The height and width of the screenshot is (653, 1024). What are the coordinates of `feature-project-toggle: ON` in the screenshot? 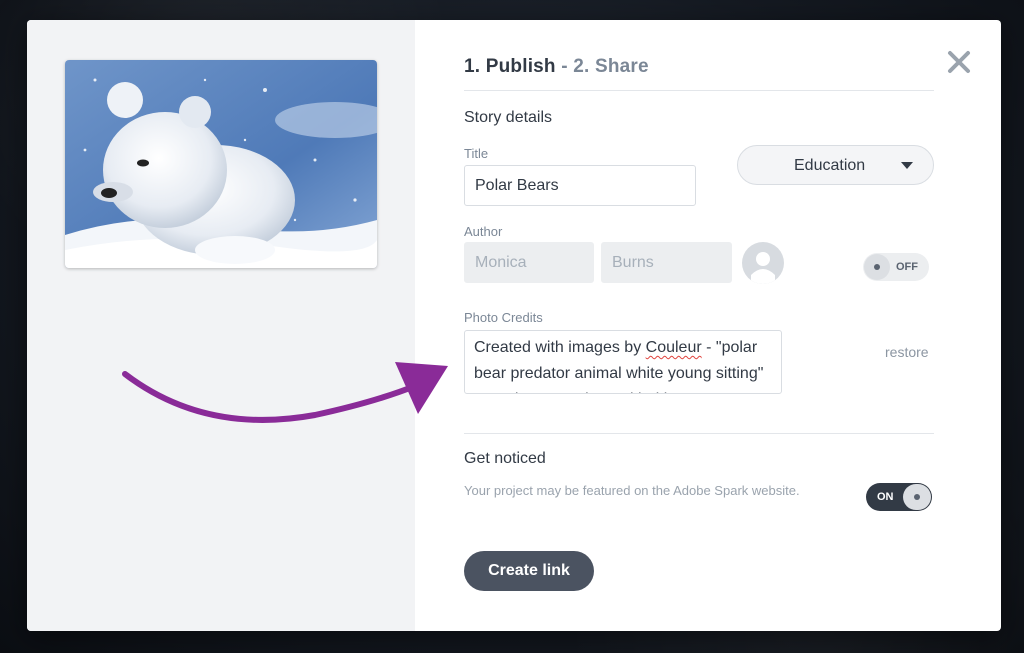 It's located at (899, 497).